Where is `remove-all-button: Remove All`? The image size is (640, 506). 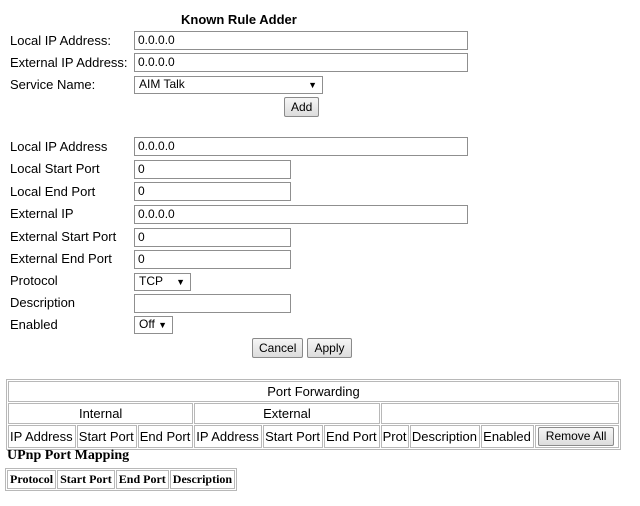 remove-all-button: Remove All is located at coordinates (576, 436).